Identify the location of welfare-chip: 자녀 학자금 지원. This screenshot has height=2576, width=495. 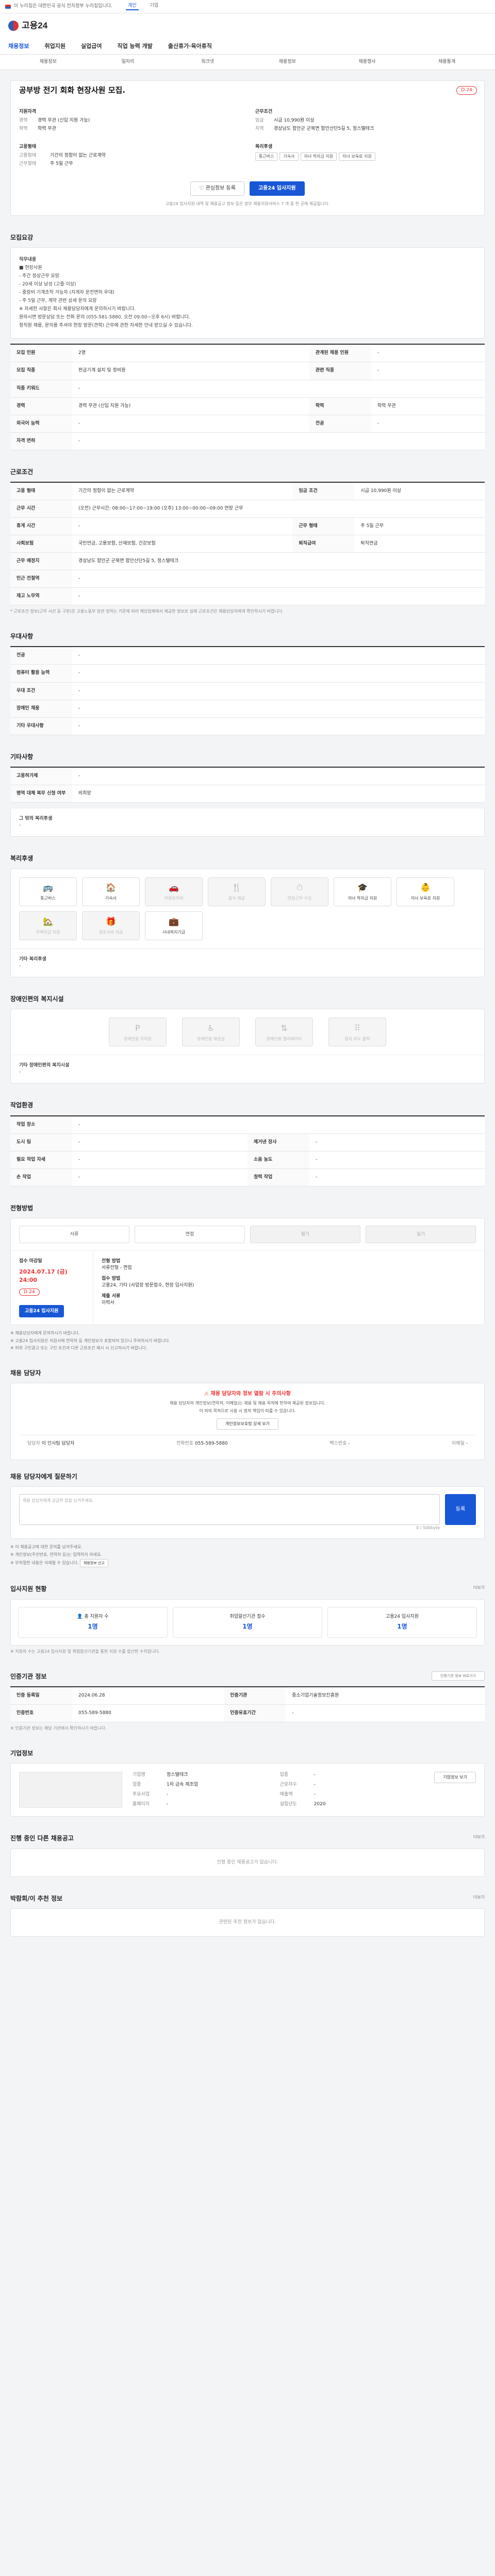
(318, 156).